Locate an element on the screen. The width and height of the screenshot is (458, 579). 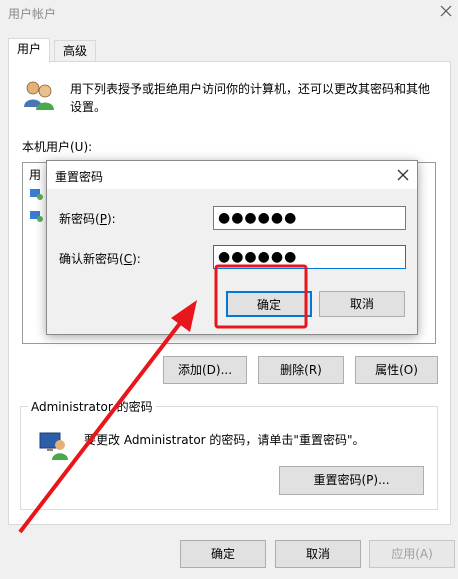
window-title: 用户帐户 is located at coordinates (32, 14).